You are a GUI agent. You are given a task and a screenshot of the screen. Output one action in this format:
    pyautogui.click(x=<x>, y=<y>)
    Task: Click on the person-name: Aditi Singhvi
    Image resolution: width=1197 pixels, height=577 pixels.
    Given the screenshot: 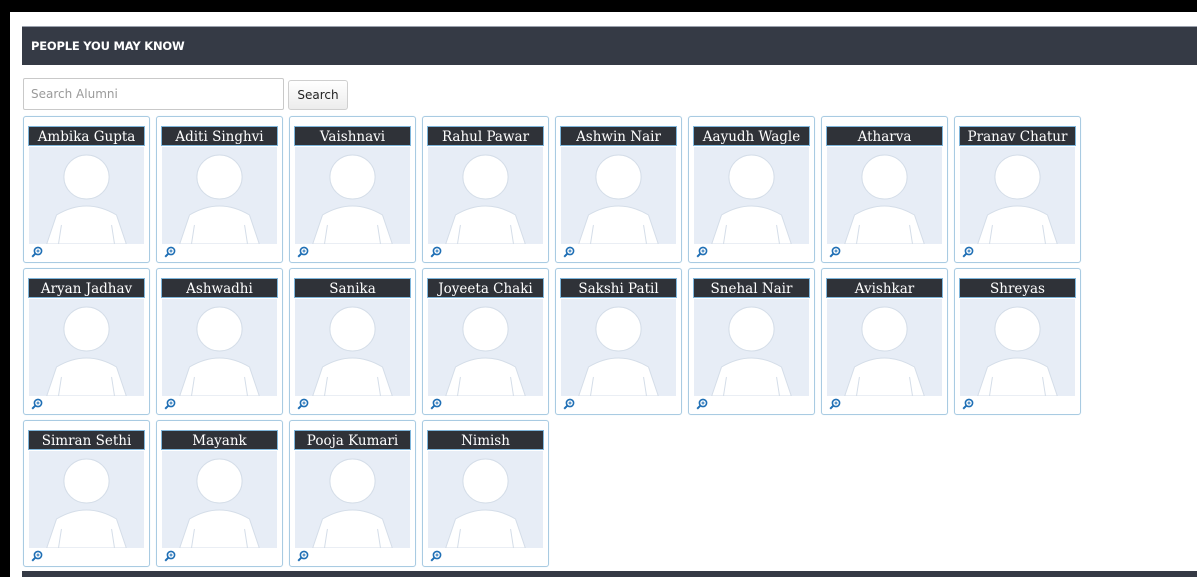 What is the action you would take?
    pyautogui.click(x=219, y=136)
    